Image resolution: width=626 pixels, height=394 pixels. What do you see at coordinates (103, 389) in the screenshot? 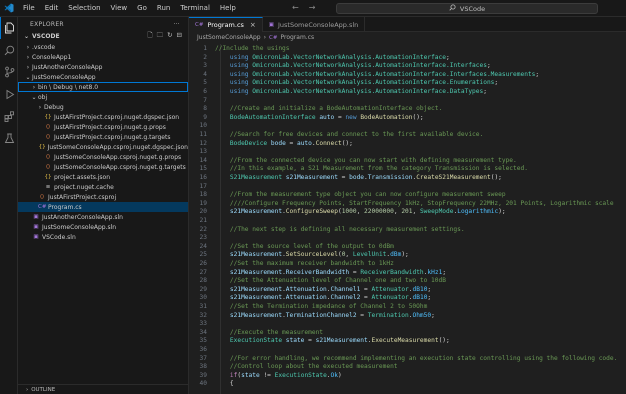
I see `outline-section: › OUTLINE` at bounding box center [103, 389].